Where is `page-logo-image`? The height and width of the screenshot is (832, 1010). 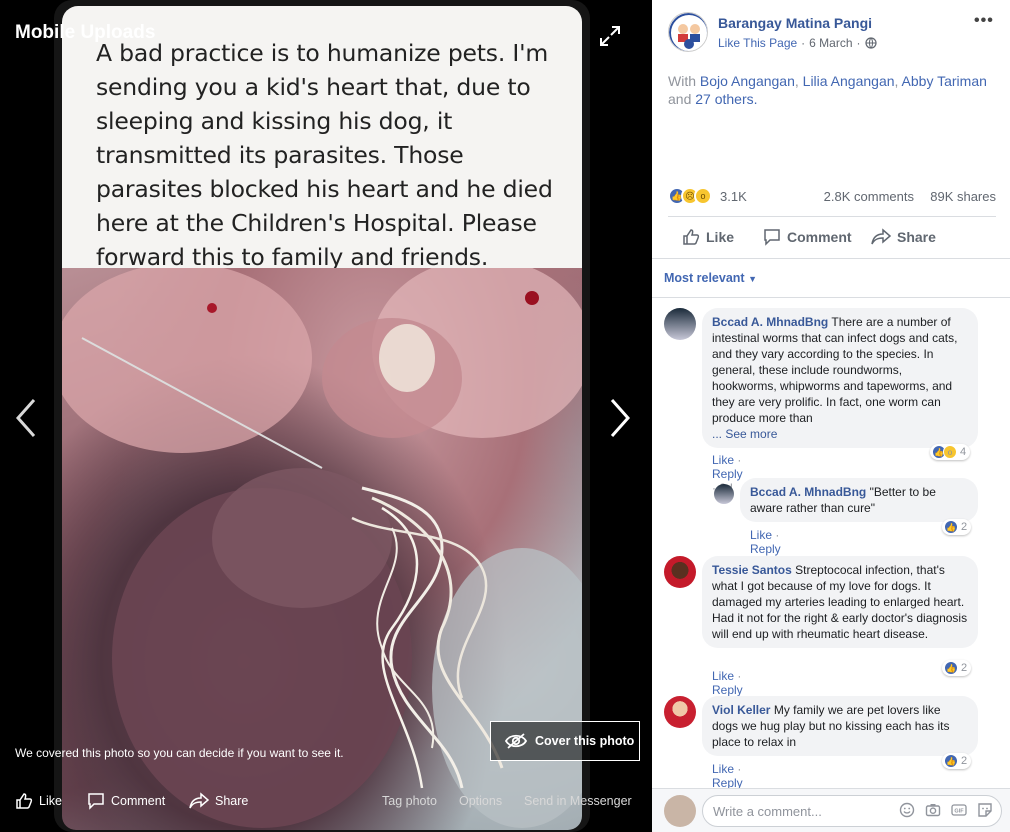 page-logo-image is located at coordinates (688, 32).